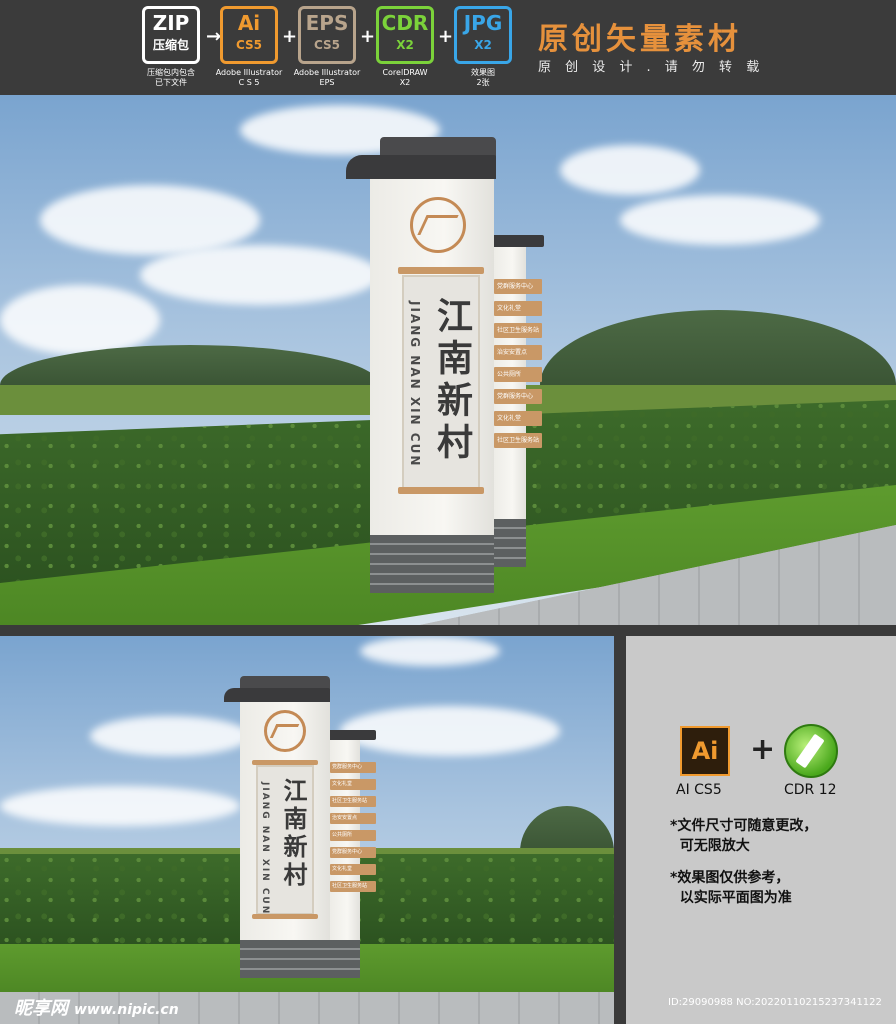  Describe the element at coordinates (731, 888) in the screenshot. I see `note-reference: *效果图仅供参考， 以实际平面图为准` at that location.